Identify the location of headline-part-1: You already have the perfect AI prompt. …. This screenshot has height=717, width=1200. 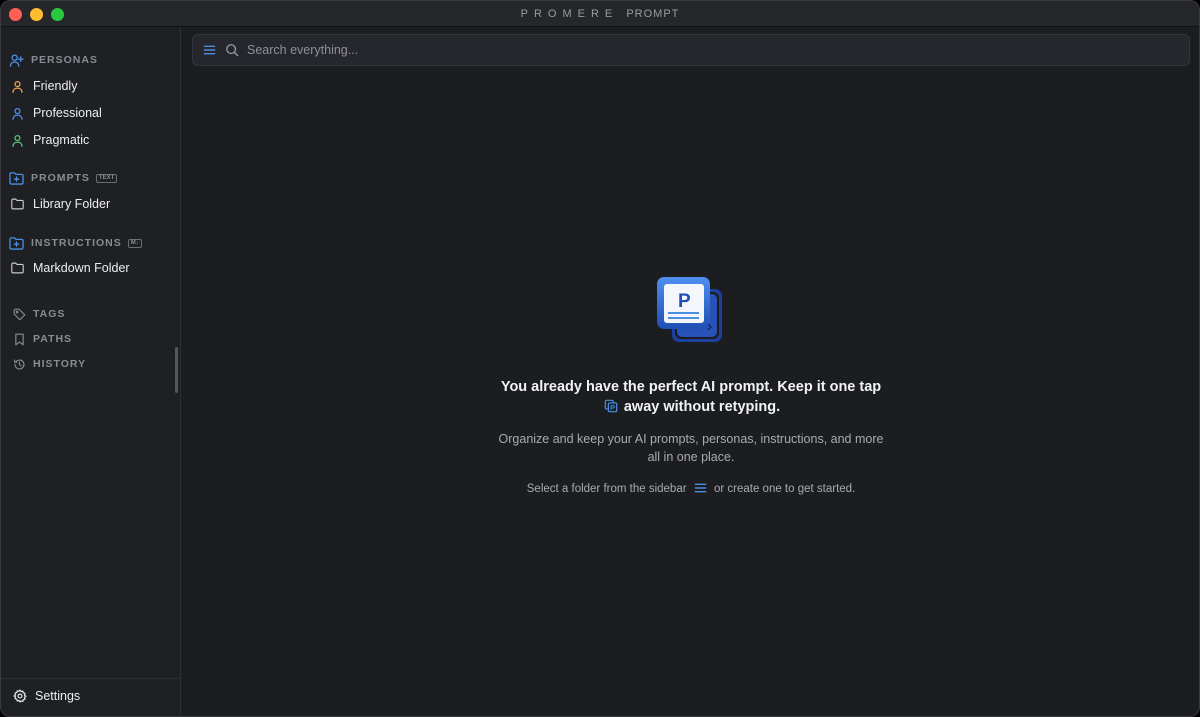
(691, 387).